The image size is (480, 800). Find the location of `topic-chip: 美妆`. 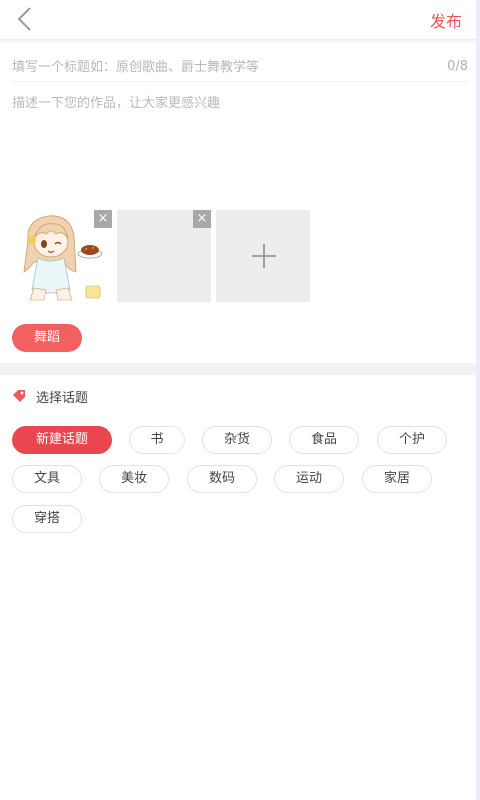

topic-chip: 美妆 is located at coordinates (134, 479).